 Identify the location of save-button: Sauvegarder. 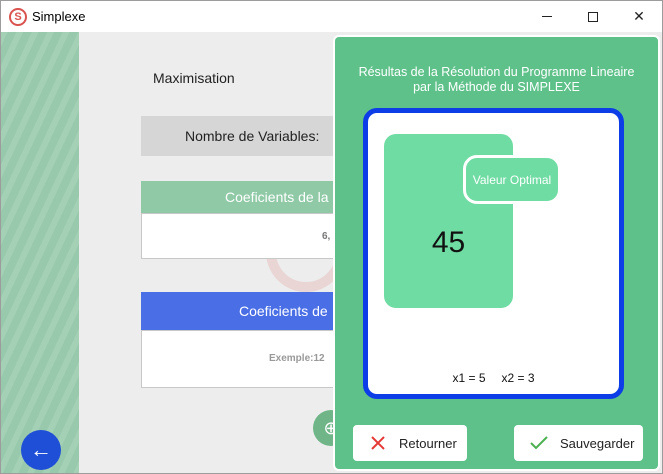
(578, 443).